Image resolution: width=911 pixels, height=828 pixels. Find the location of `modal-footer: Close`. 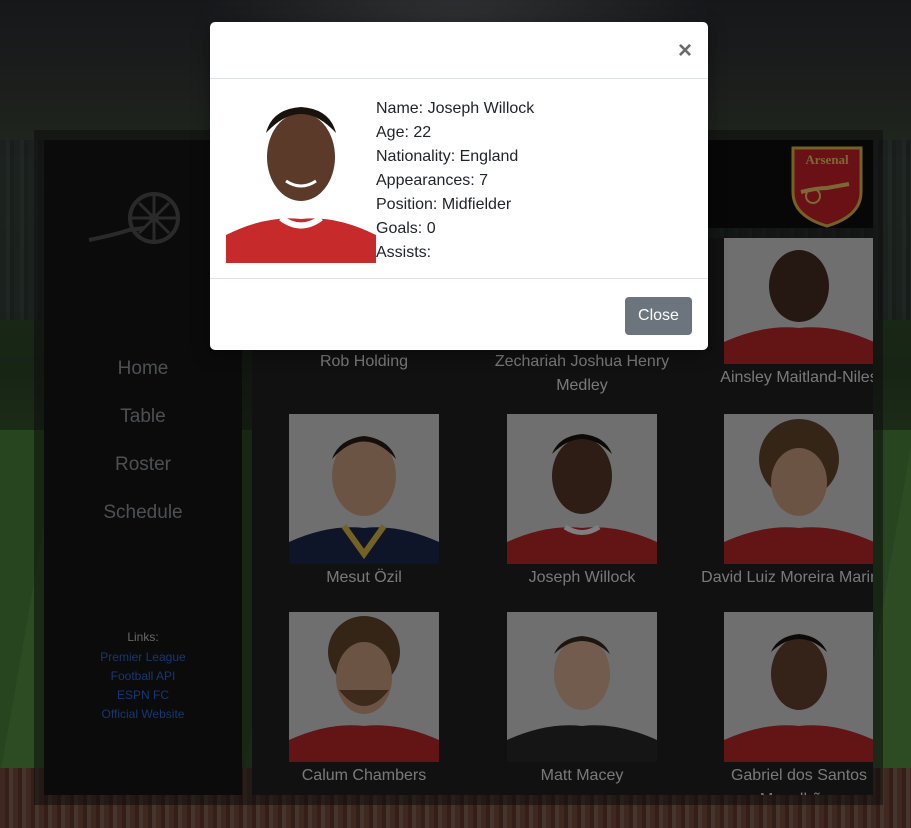

modal-footer: Close is located at coordinates (459, 315).